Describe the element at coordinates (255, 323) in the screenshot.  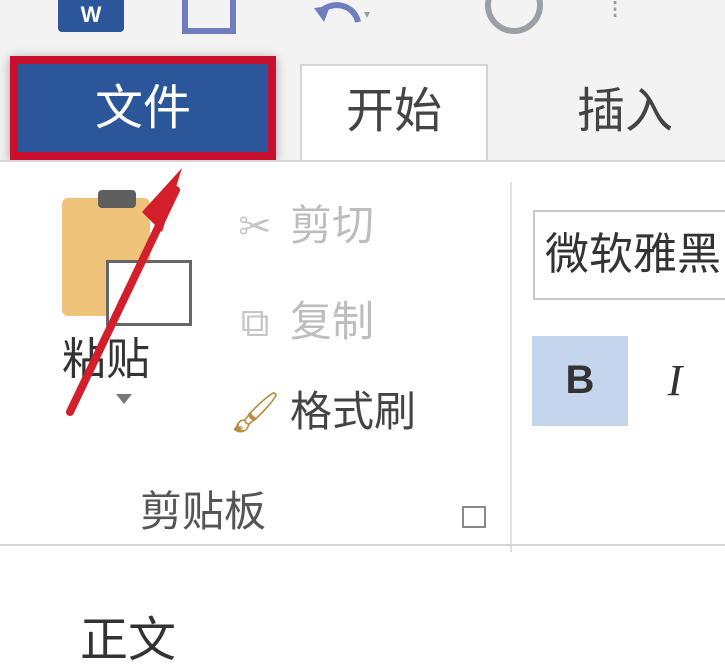
I see `copy-icon: ⧉` at that location.